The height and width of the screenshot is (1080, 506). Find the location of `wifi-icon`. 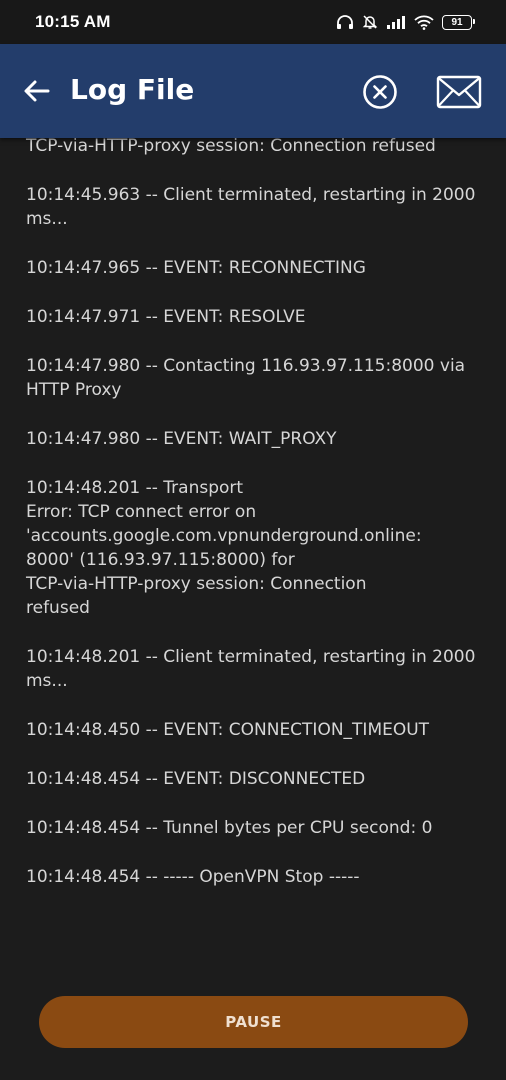

wifi-icon is located at coordinates (424, 22).